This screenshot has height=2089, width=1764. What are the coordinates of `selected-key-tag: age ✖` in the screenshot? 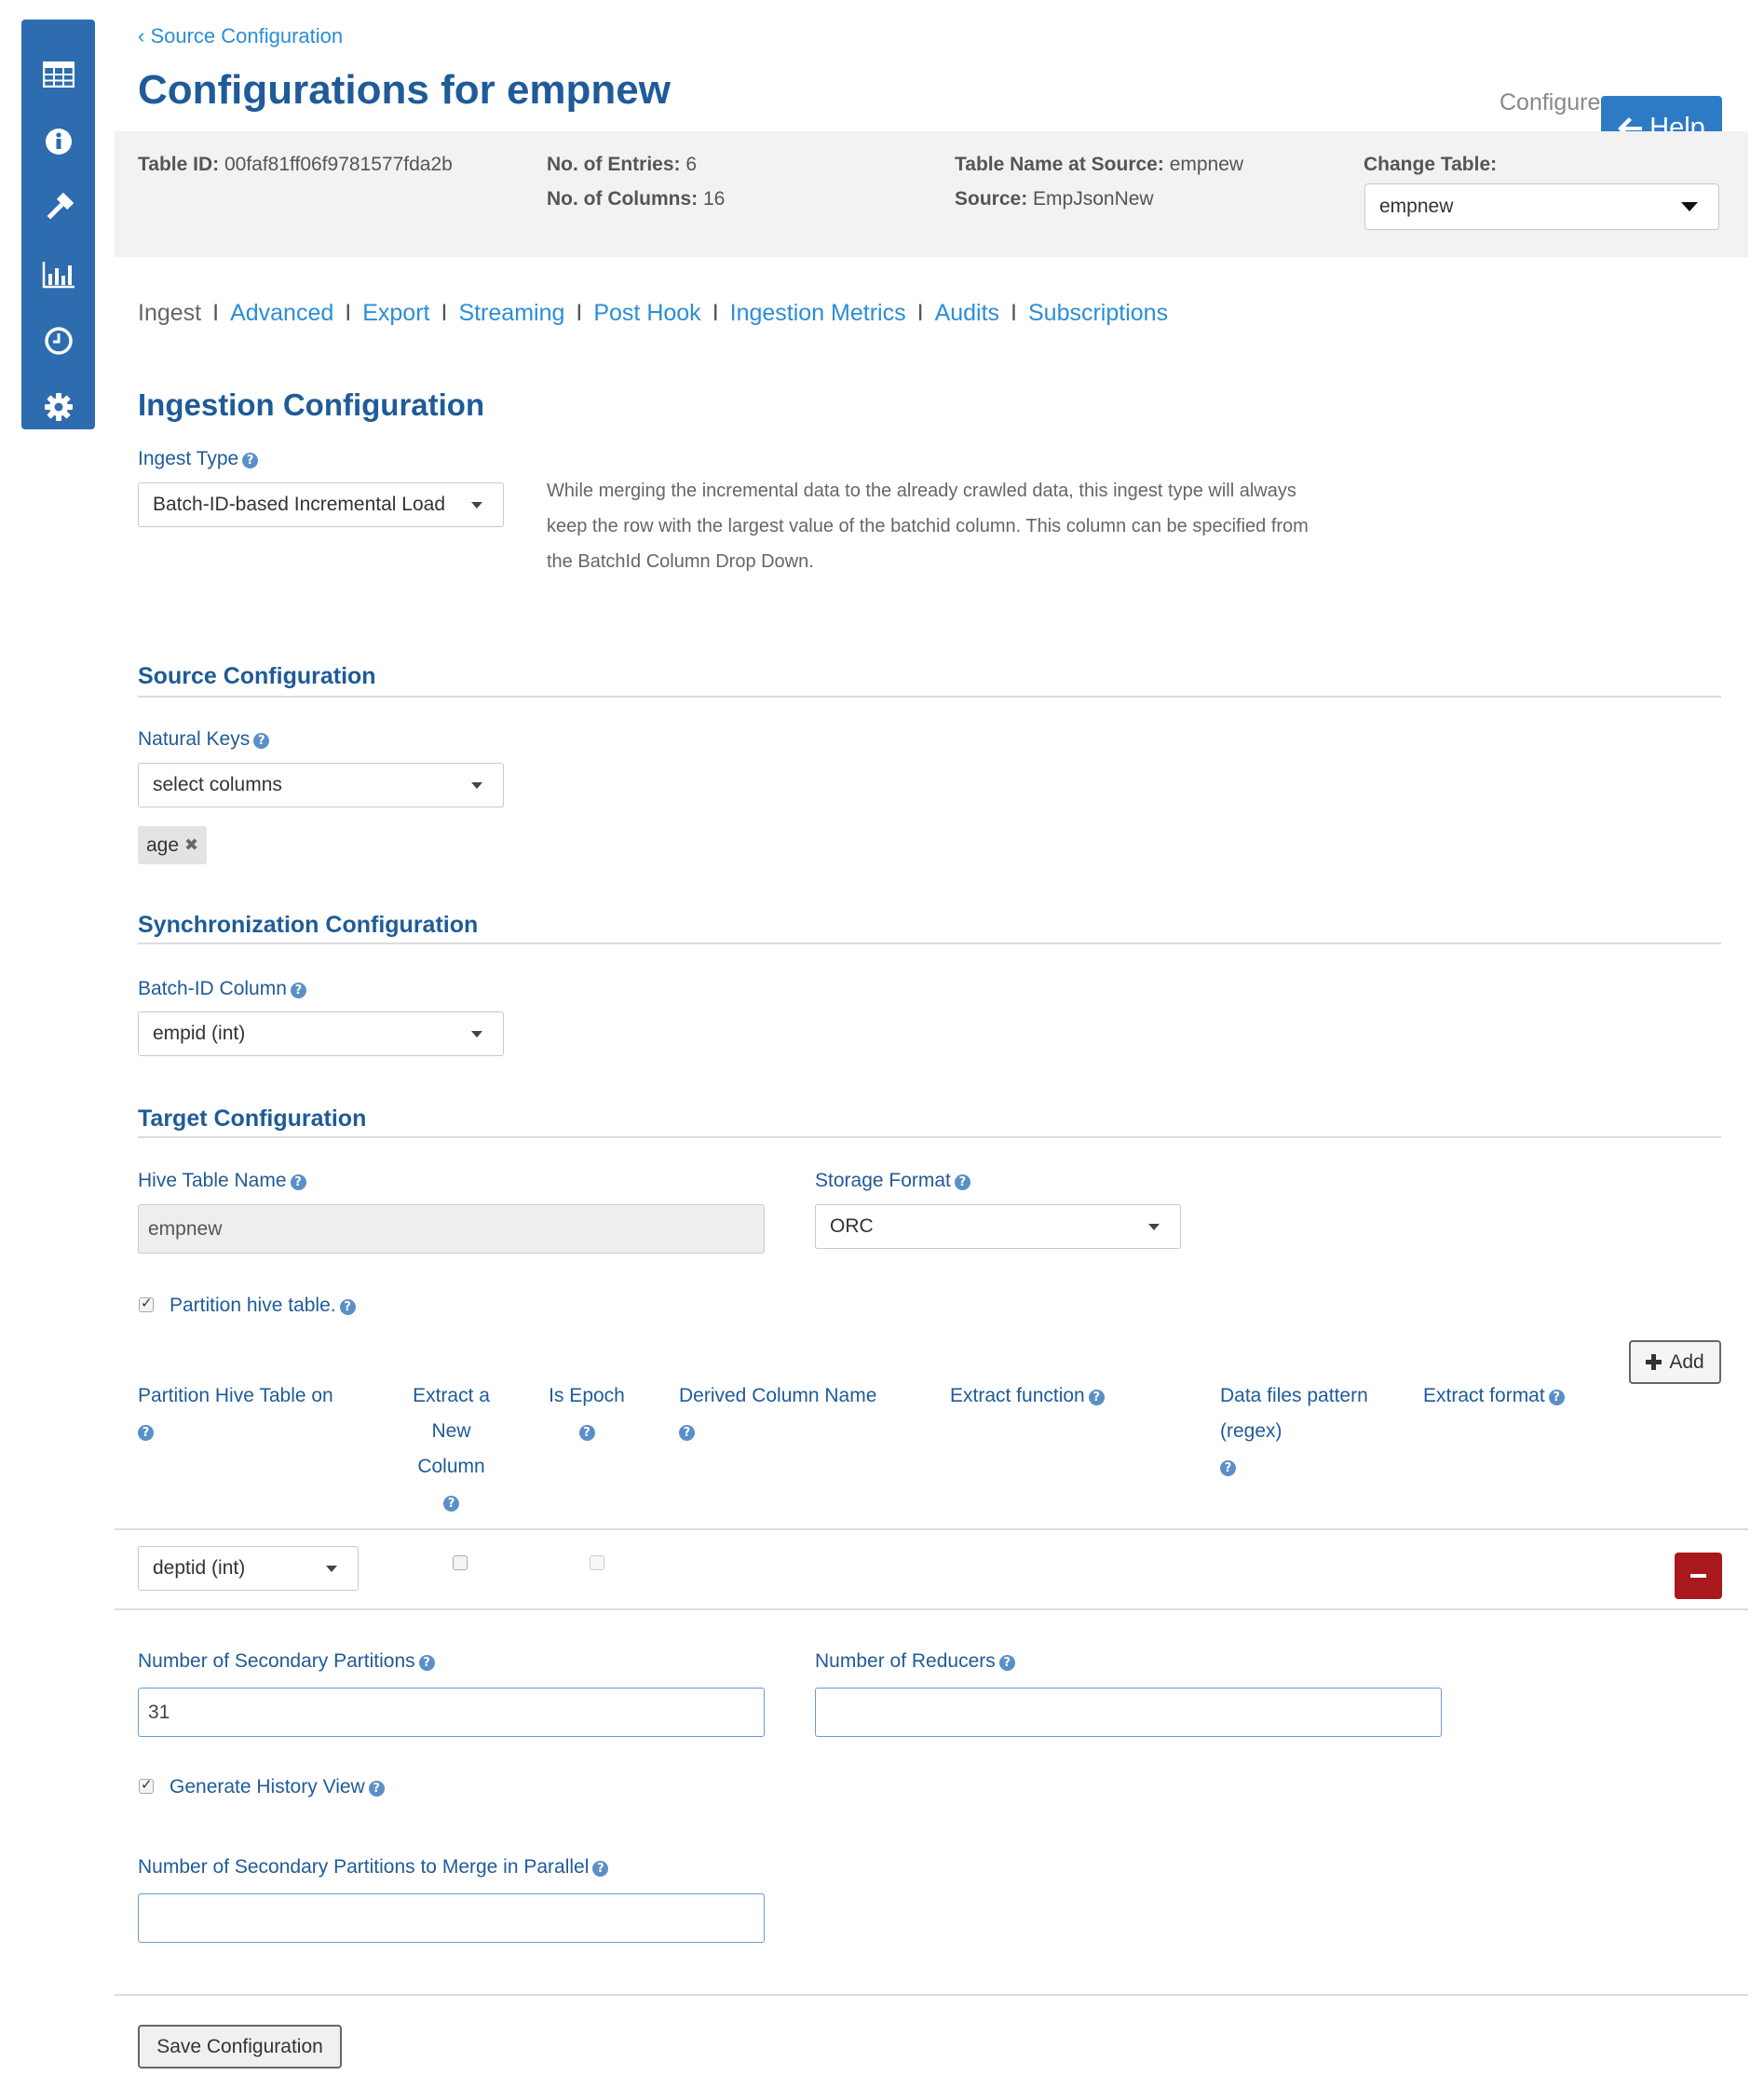 It's located at (173, 845).